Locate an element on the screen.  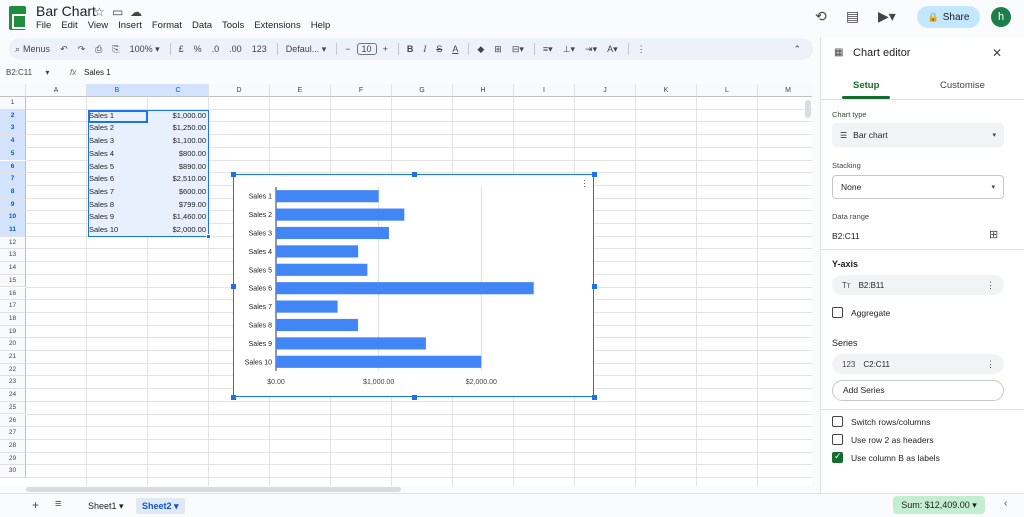
table-cell-value: $1,000.00 is located at coordinates (177, 116).